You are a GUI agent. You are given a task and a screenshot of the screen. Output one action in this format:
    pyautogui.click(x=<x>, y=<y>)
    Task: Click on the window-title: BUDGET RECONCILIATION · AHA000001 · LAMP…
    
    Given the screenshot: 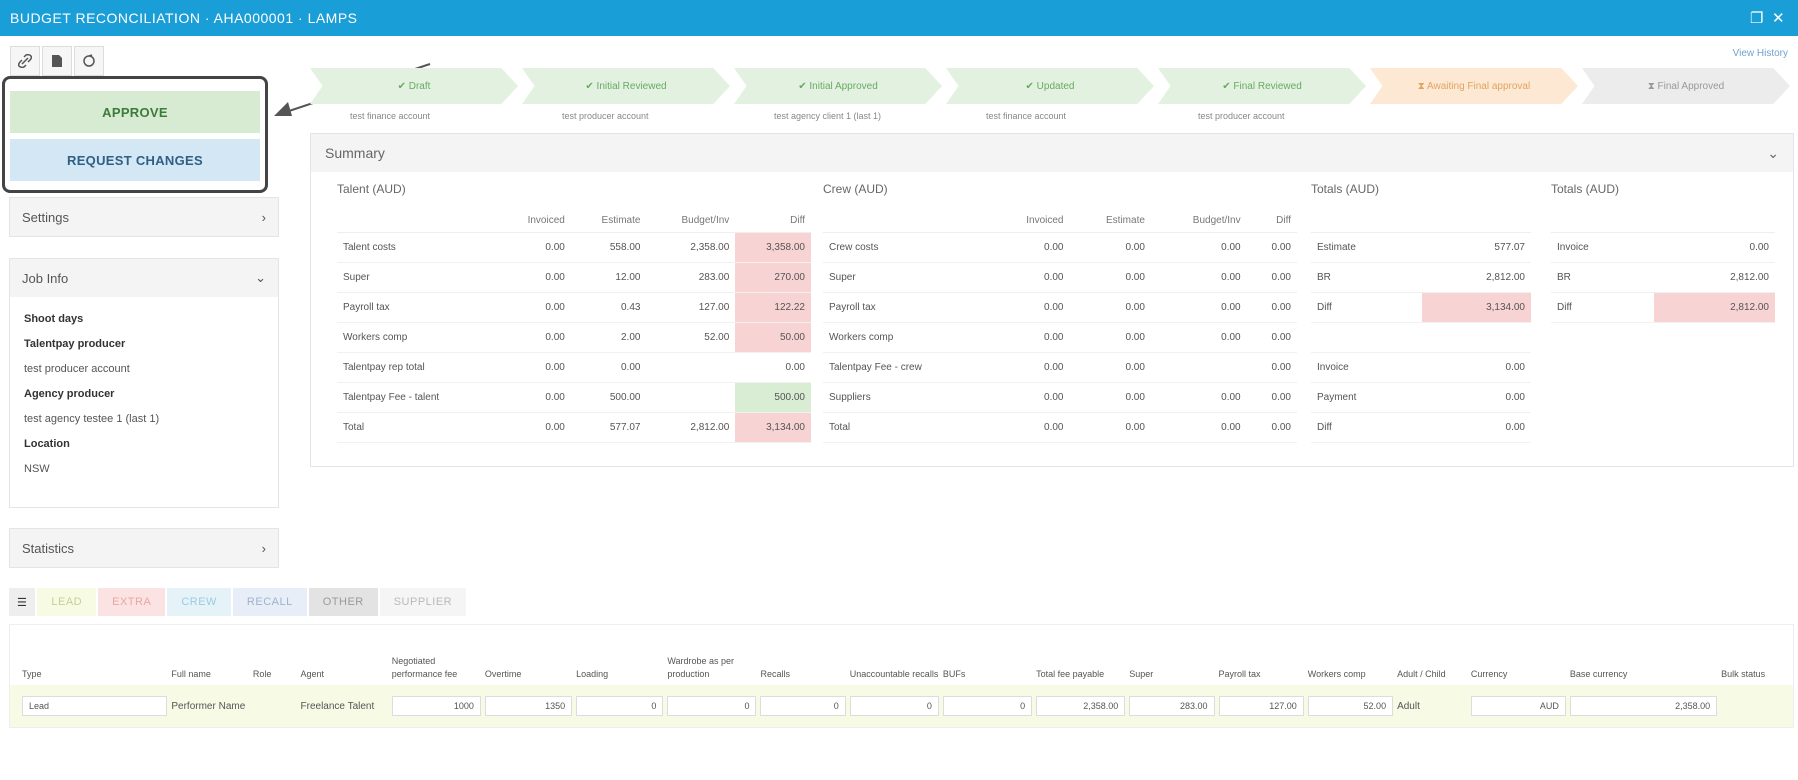 What is the action you would take?
    pyautogui.click(x=184, y=18)
    